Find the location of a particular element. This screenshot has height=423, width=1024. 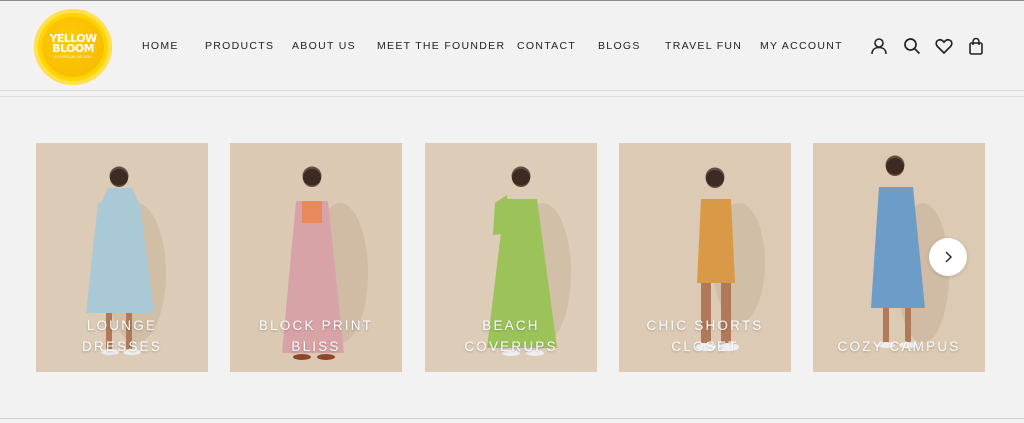

nav-products: PRODUCTS is located at coordinates (239, 46).